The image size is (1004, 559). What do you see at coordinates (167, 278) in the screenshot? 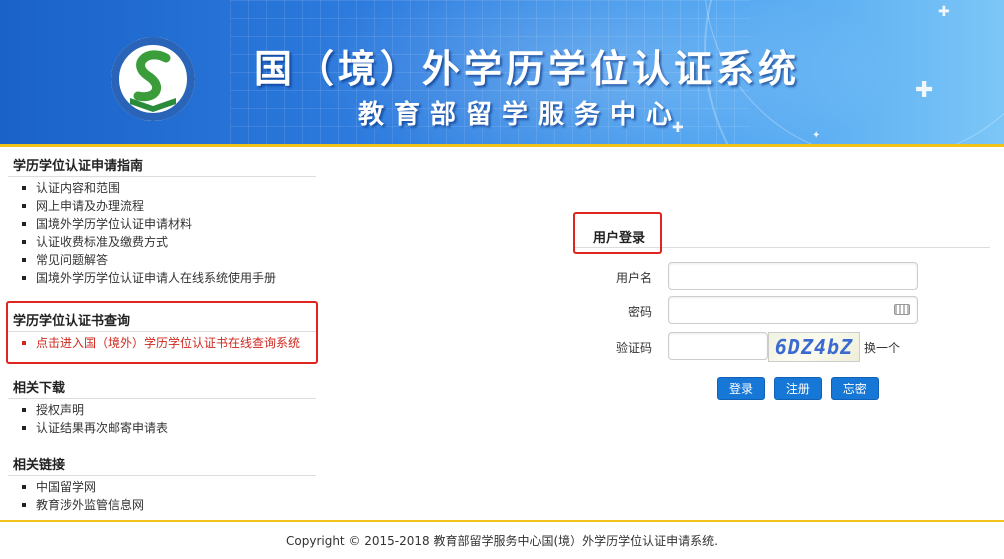
I see `guide-link-manual: 国境外学历学位认证申请人在线系统使用手册` at bounding box center [167, 278].